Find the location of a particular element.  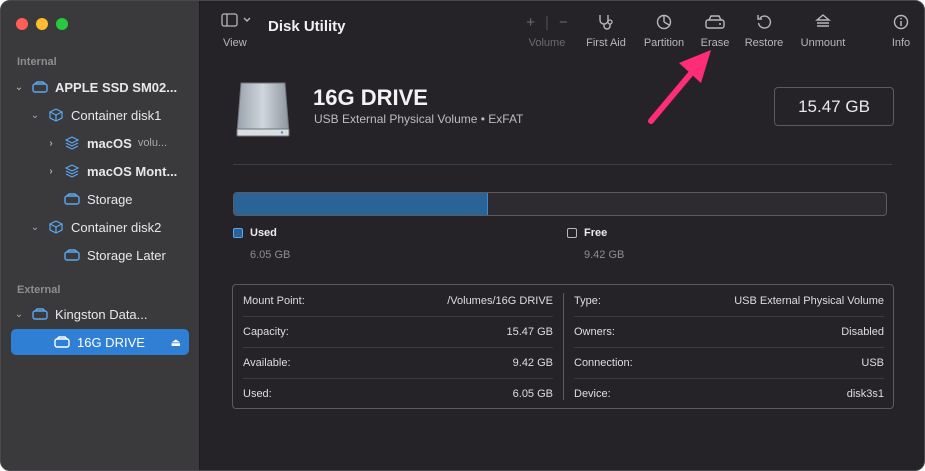

sidebar-item-label: Storage is located at coordinates (110, 199).